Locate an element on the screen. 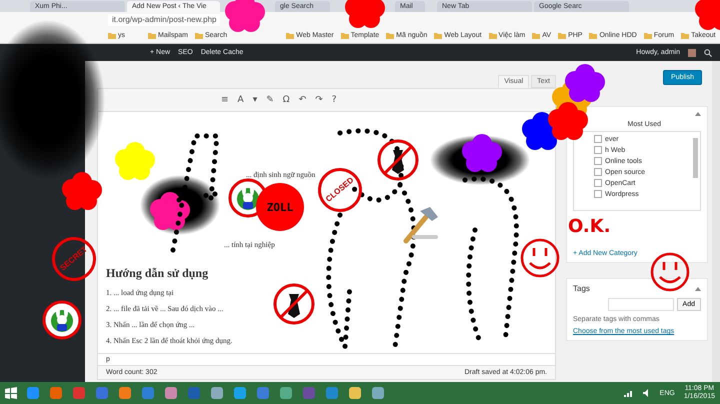  avatar-placeholder is located at coordinates (692, 52).